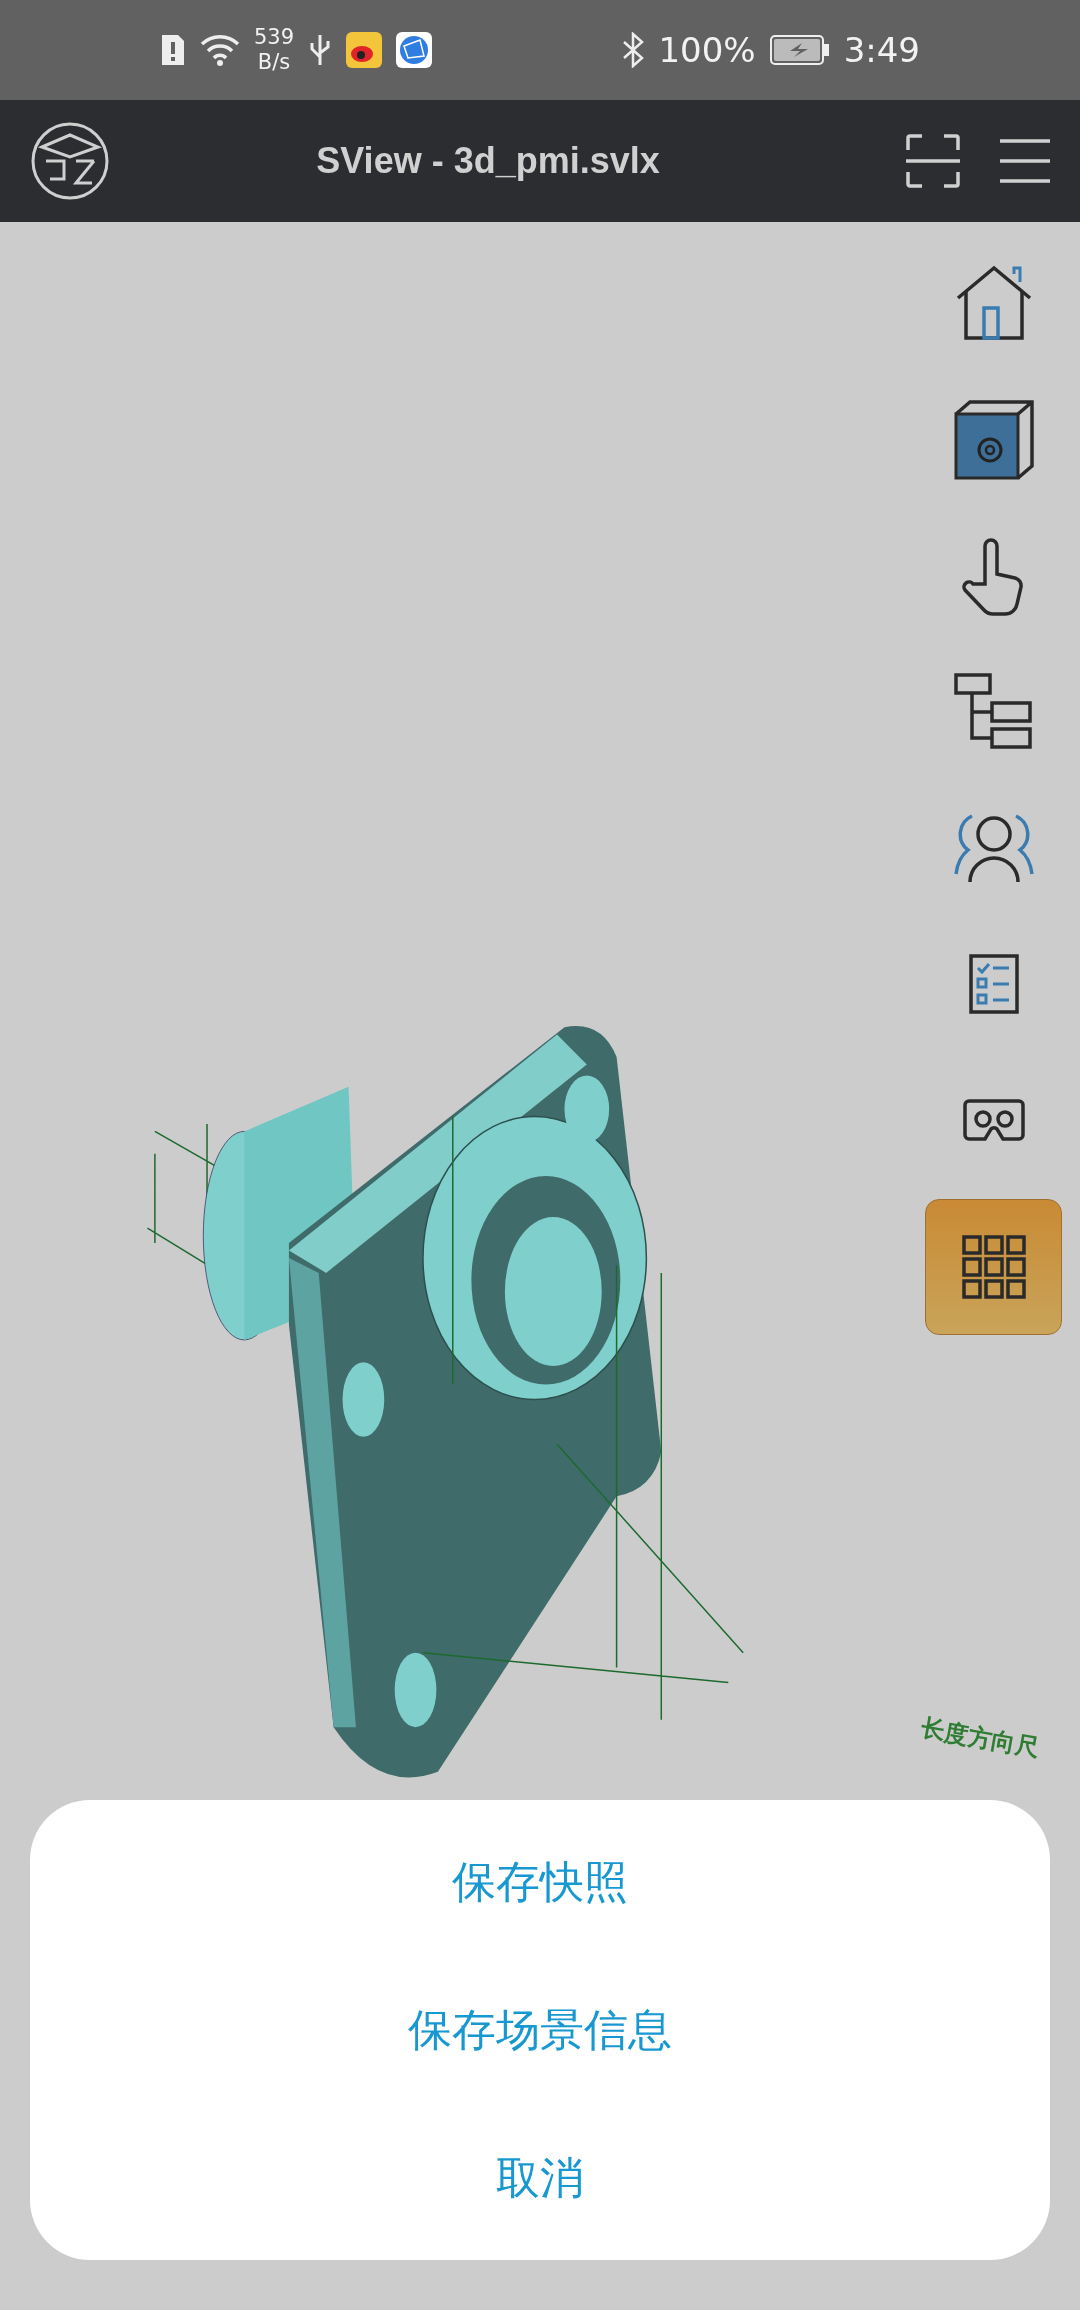 Image resolution: width=1080 pixels, height=2310 pixels. What do you see at coordinates (980, 1738) in the screenshot?
I see `pmi-annotation: 长度方向尺` at bounding box center [980, 1738].